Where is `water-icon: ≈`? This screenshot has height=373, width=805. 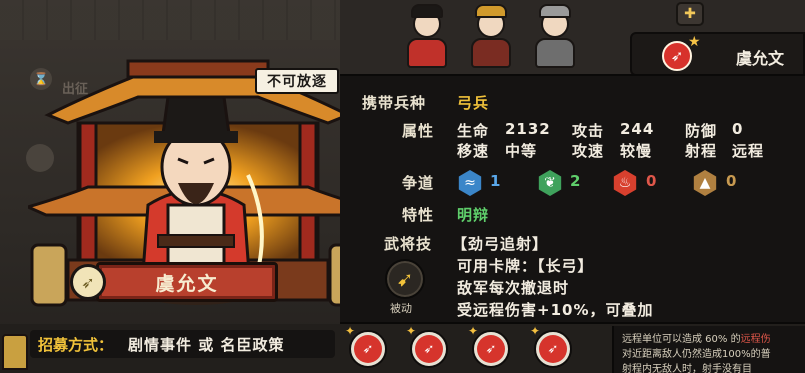
water-icon: ≈ is located at coordinates (470, 183).